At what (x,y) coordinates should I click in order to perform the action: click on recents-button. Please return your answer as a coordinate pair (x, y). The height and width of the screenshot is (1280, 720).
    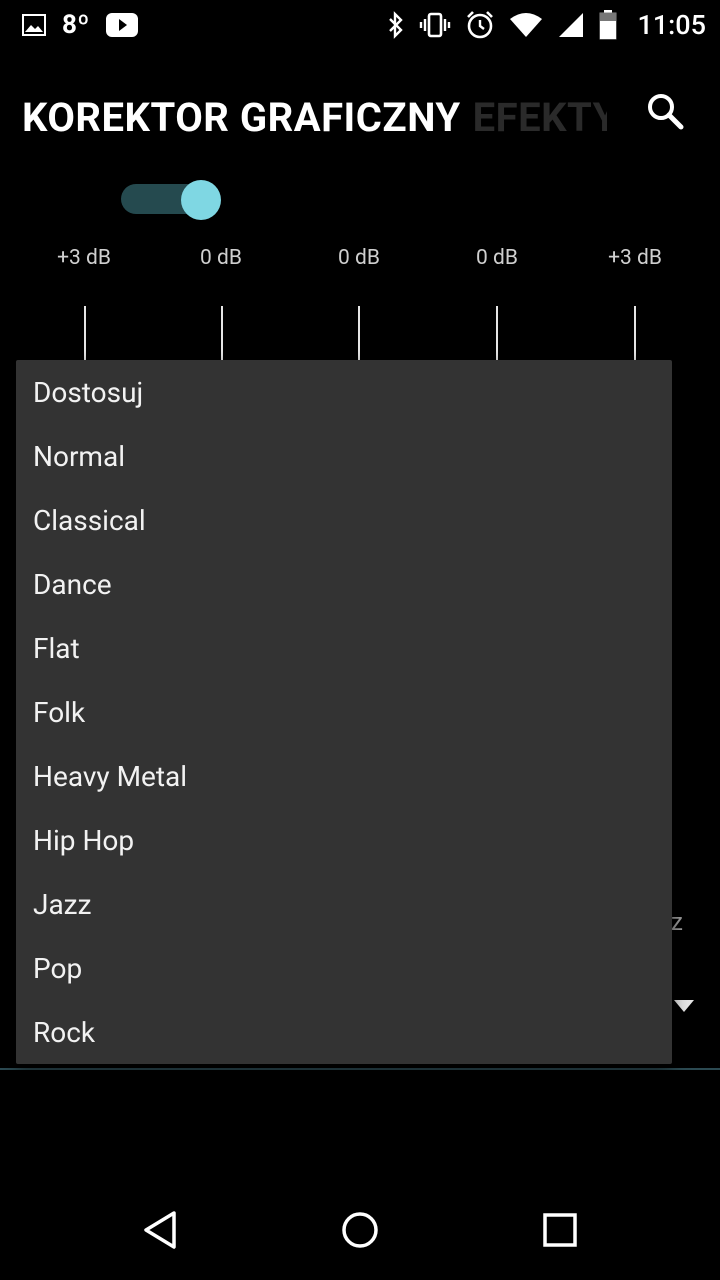
    Looking at the image, I should click on (560, 1232).